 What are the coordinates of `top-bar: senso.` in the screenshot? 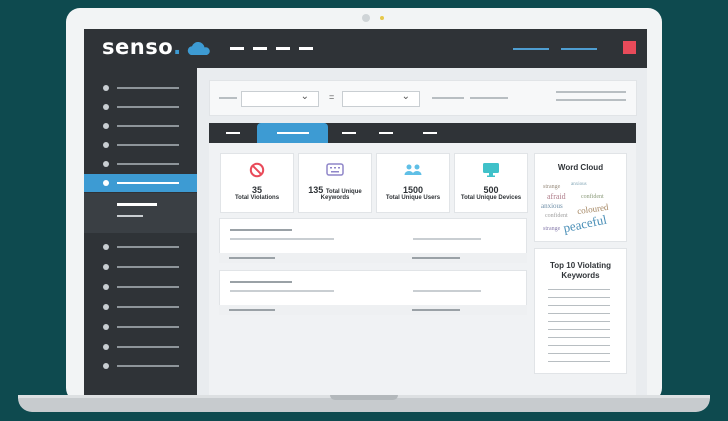 It's located at (365, 48).